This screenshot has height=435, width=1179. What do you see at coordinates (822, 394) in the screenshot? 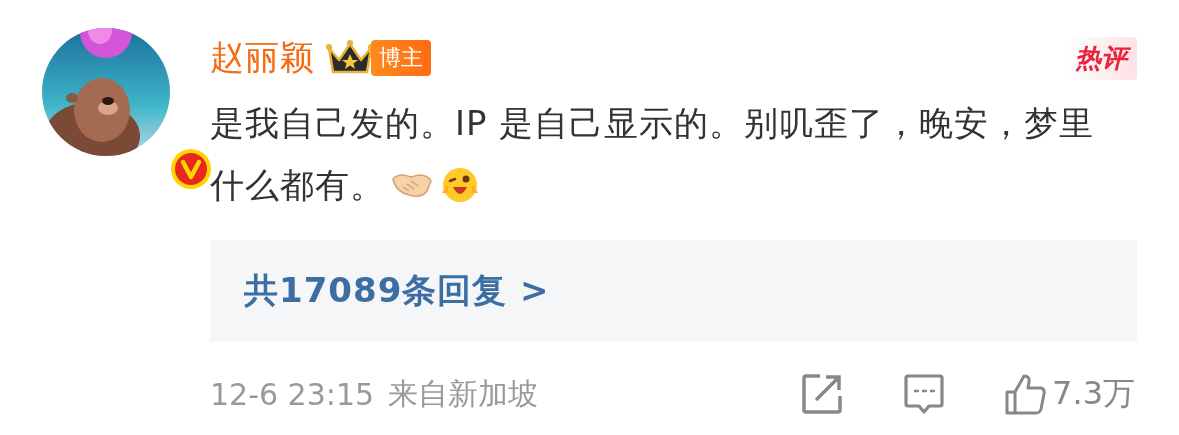
I see `share-icon` at bounding box center [822, 394].